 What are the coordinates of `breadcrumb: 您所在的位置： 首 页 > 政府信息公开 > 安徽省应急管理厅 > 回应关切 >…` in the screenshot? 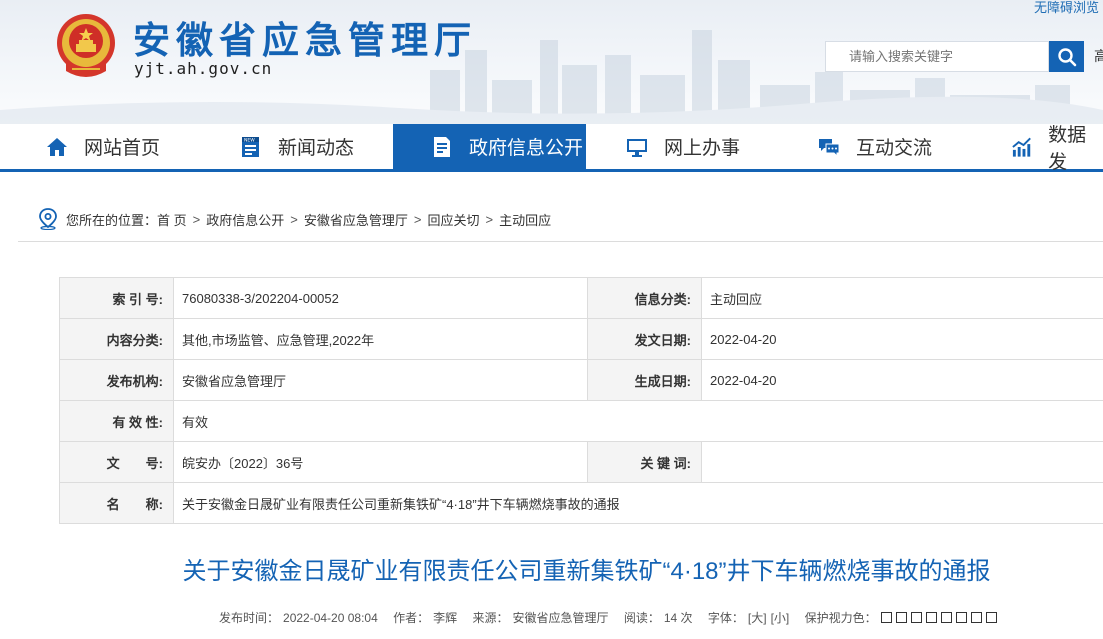 It's located at (560, 219).